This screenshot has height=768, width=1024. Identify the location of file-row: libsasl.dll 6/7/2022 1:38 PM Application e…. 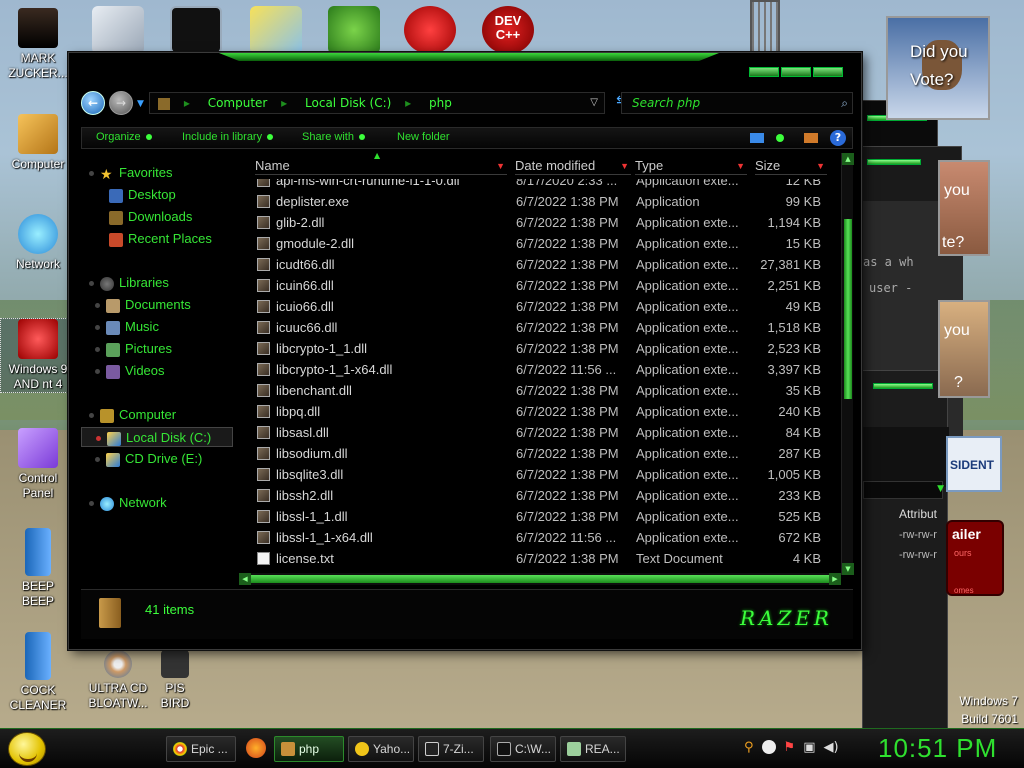
(539, 432).